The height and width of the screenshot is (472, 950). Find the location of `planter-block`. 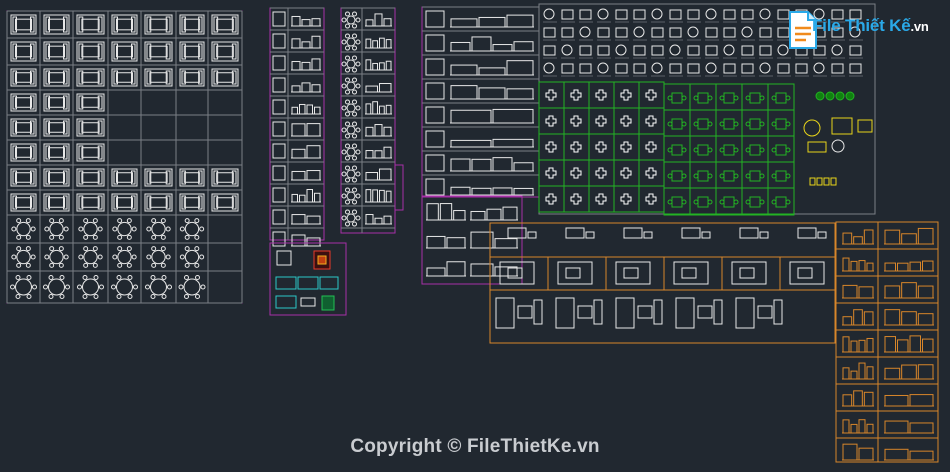

planter-block is located at coordinates (328, 303).